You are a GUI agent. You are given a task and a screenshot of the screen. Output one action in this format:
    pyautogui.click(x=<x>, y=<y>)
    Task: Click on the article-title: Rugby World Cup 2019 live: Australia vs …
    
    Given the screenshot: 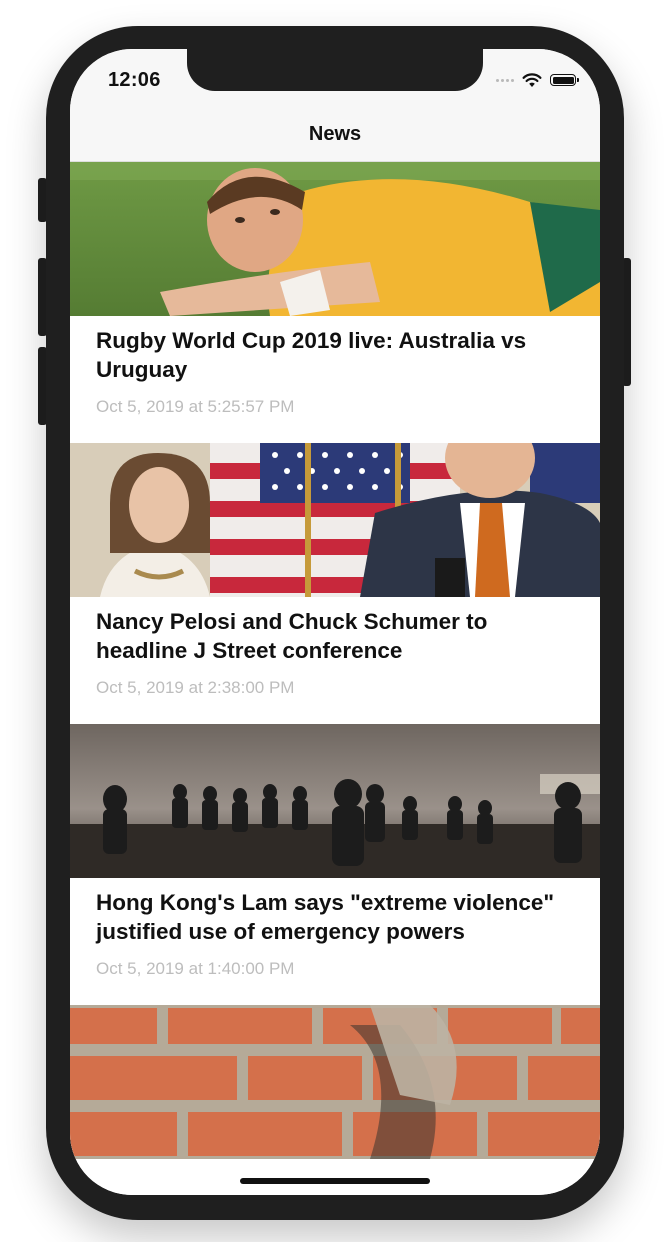 What is the action you would take?
    pyautogui.click(x=311, y=355)
    